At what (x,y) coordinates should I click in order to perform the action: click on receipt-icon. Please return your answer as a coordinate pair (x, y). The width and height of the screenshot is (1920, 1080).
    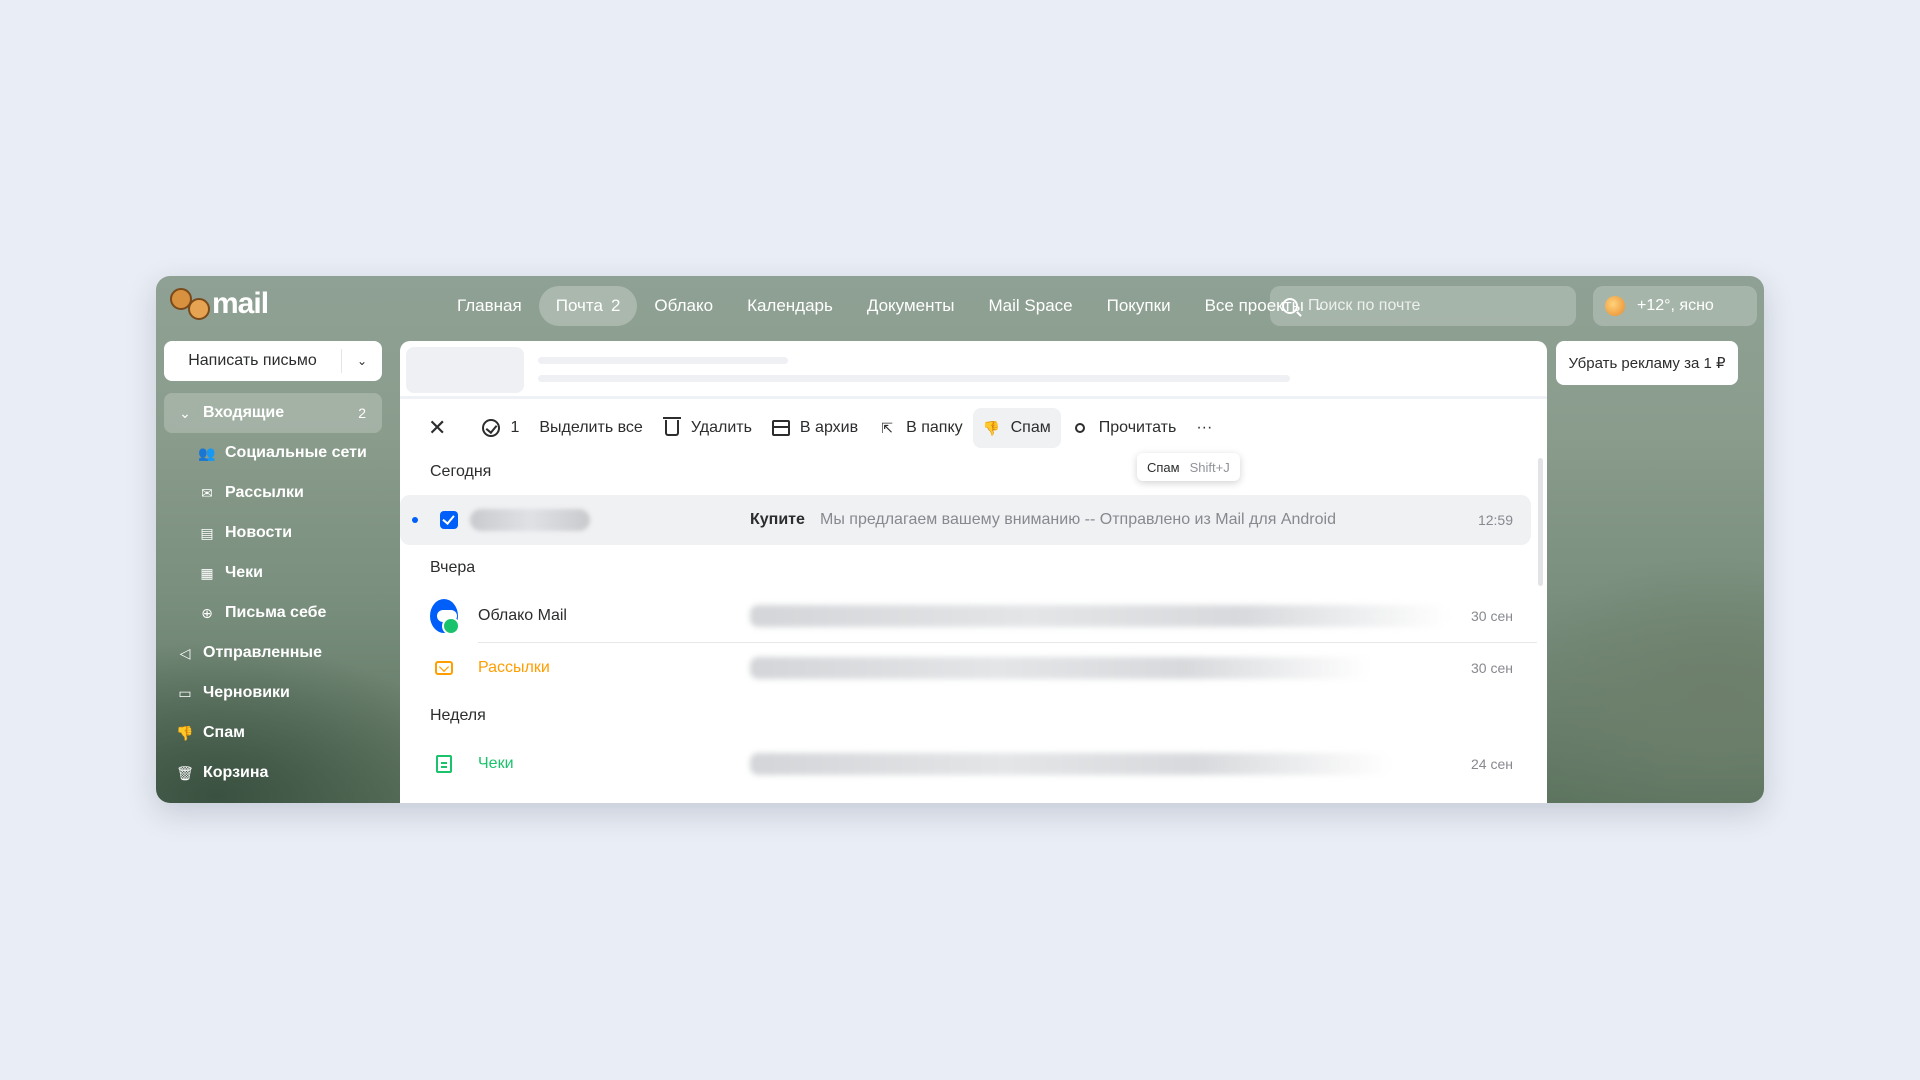
    Looking at the image, I should click on (444, 764).